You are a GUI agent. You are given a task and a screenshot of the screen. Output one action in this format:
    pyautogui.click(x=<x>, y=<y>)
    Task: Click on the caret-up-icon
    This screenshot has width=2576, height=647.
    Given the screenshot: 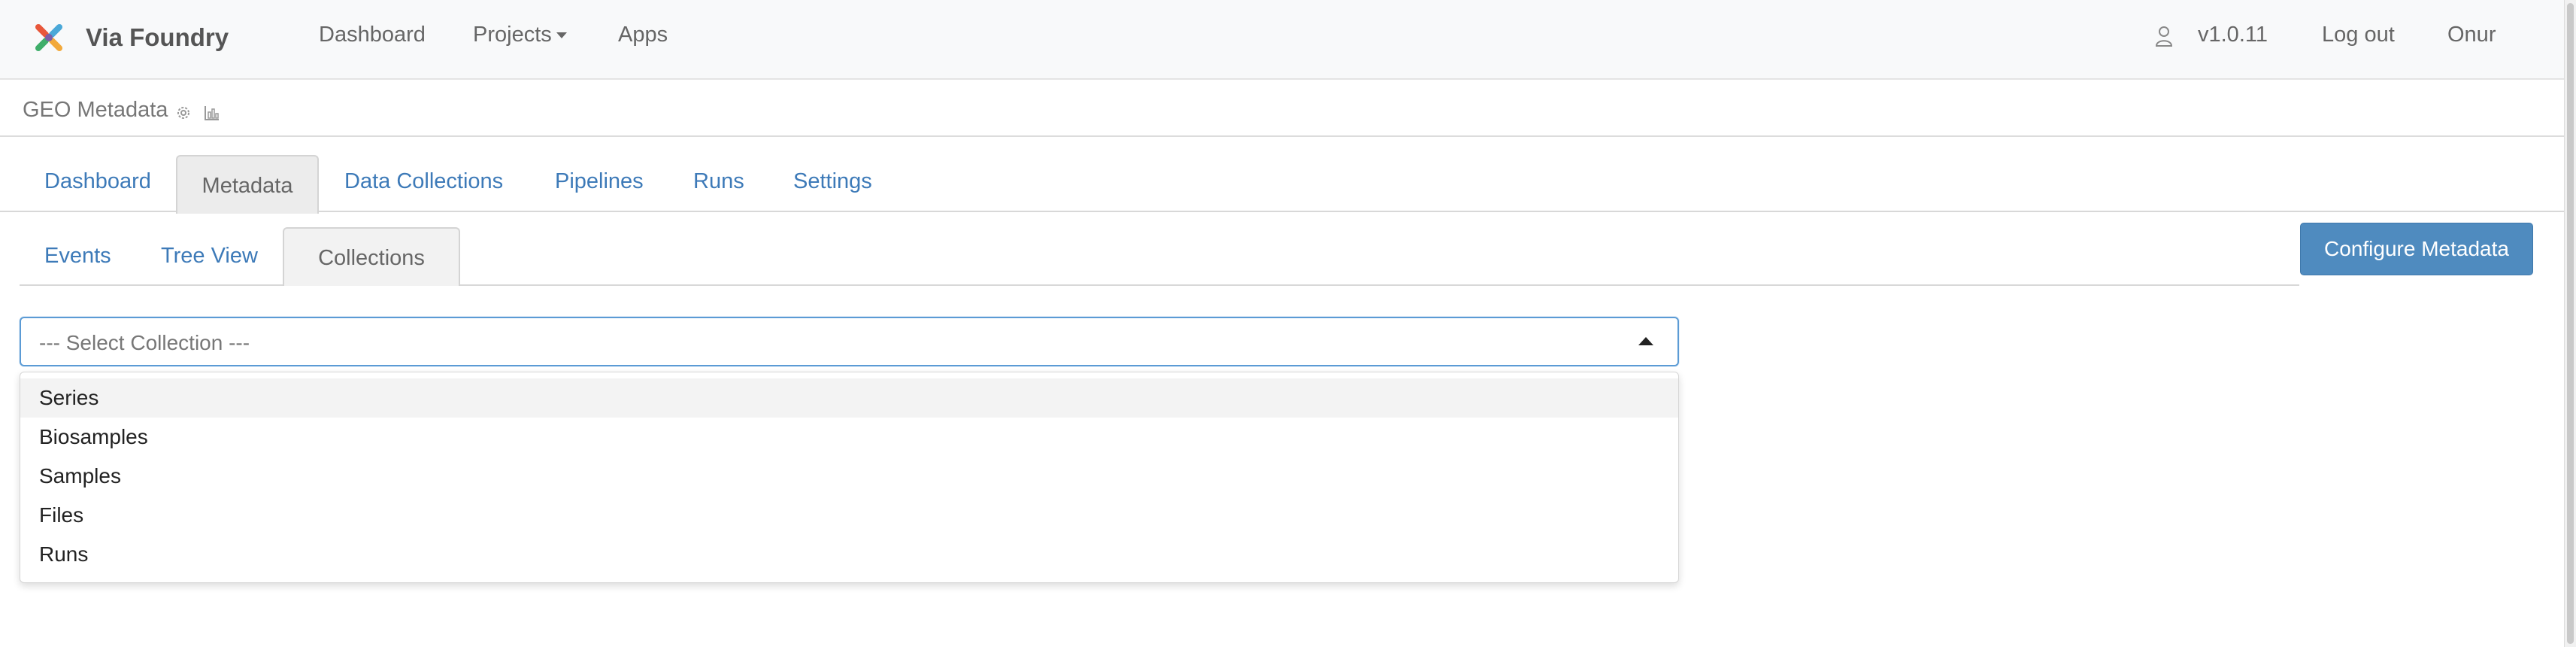 What is the action you would take?
    pyautogui.click(x=1645, y=341)
    